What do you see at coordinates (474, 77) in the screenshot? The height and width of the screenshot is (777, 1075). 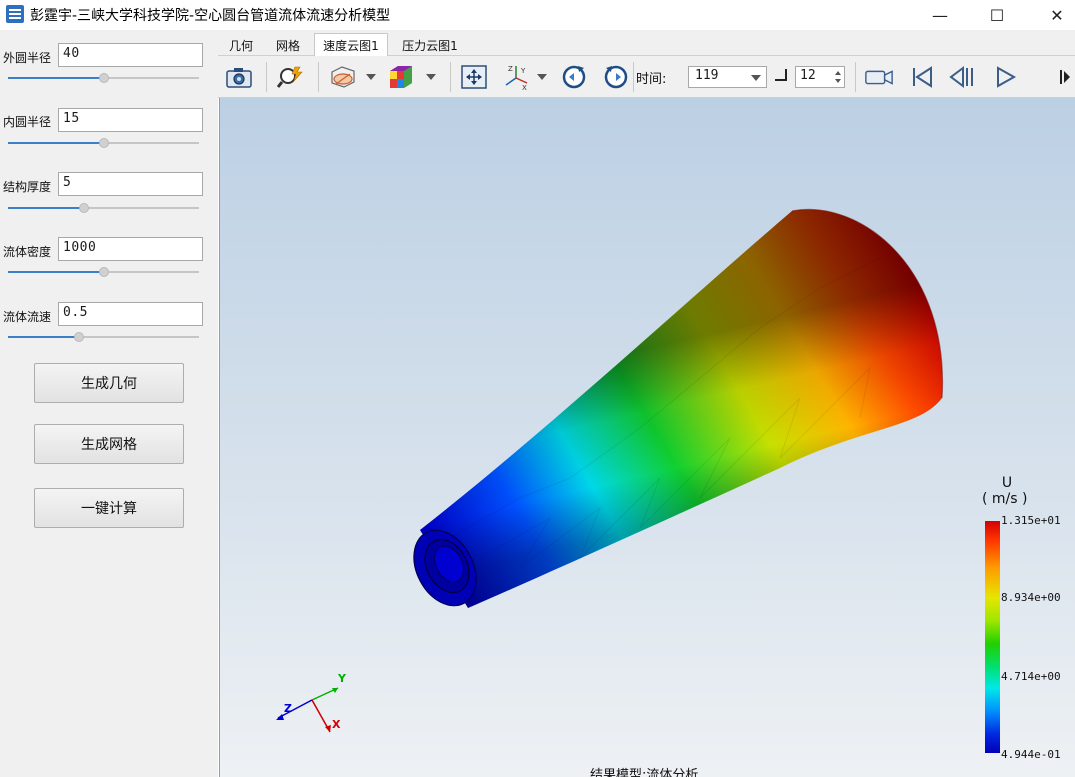 I see `fit-view-icon` at bounding box center [474, 77].